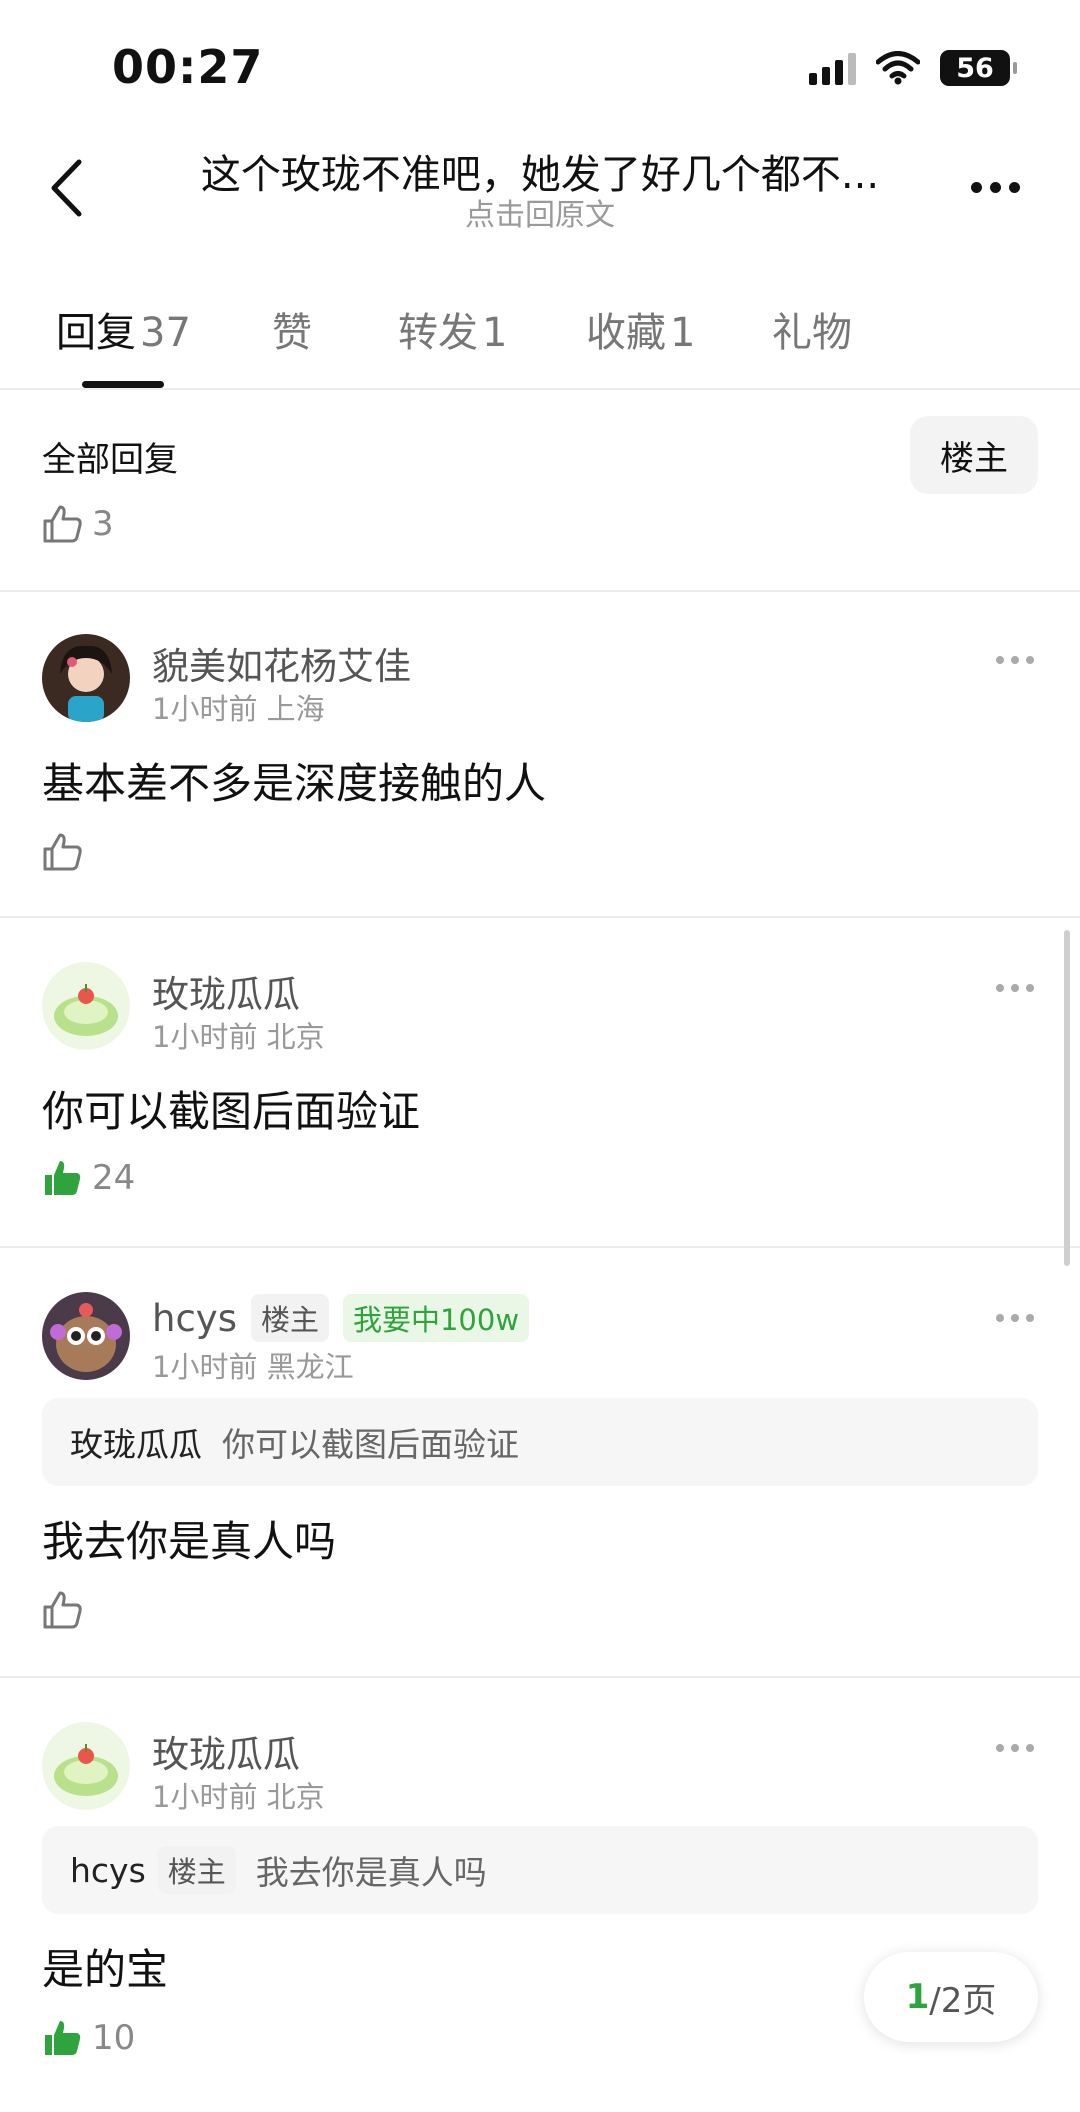 This screenshot has height=2112, width=1080. What do you see at coordinates (189, 1541) in the screenshot?
I see `comment-text: 我去你是真人吗` at bounding box center [189, 1541].